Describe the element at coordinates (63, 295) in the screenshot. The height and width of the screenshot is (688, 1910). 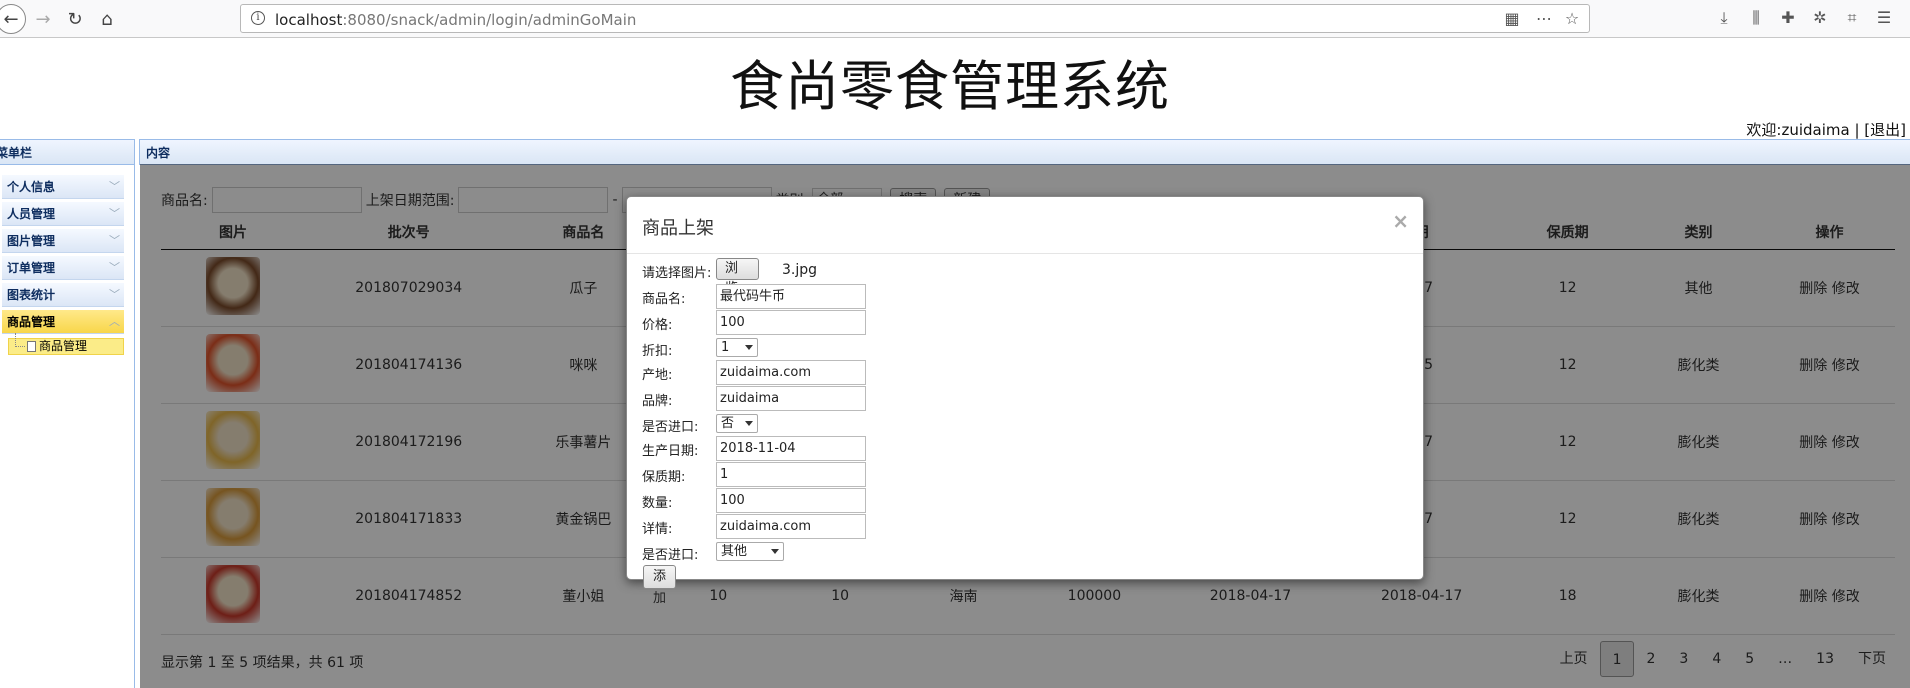
I see `sidebar-item-charts: 图表统计 ﹀` at that location.